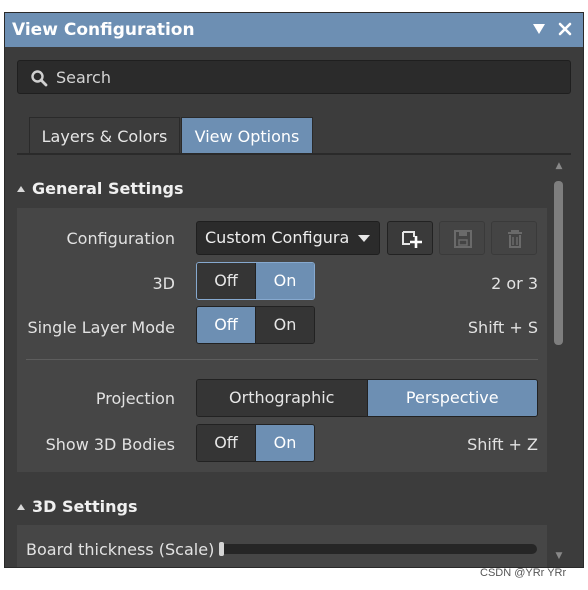 The image size is (588, 590). I want to click on panel-title: View Configuration, so click(103, 30).